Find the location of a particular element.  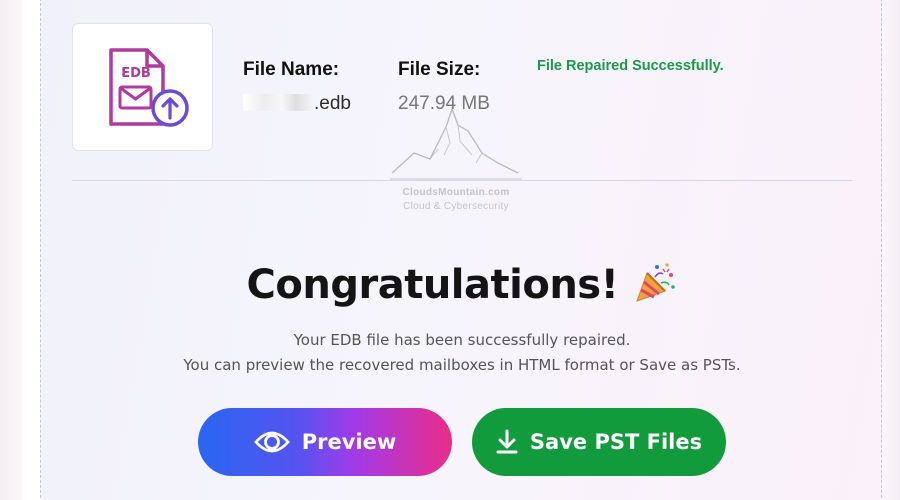

section-divider is located at coordinates (462, 180).